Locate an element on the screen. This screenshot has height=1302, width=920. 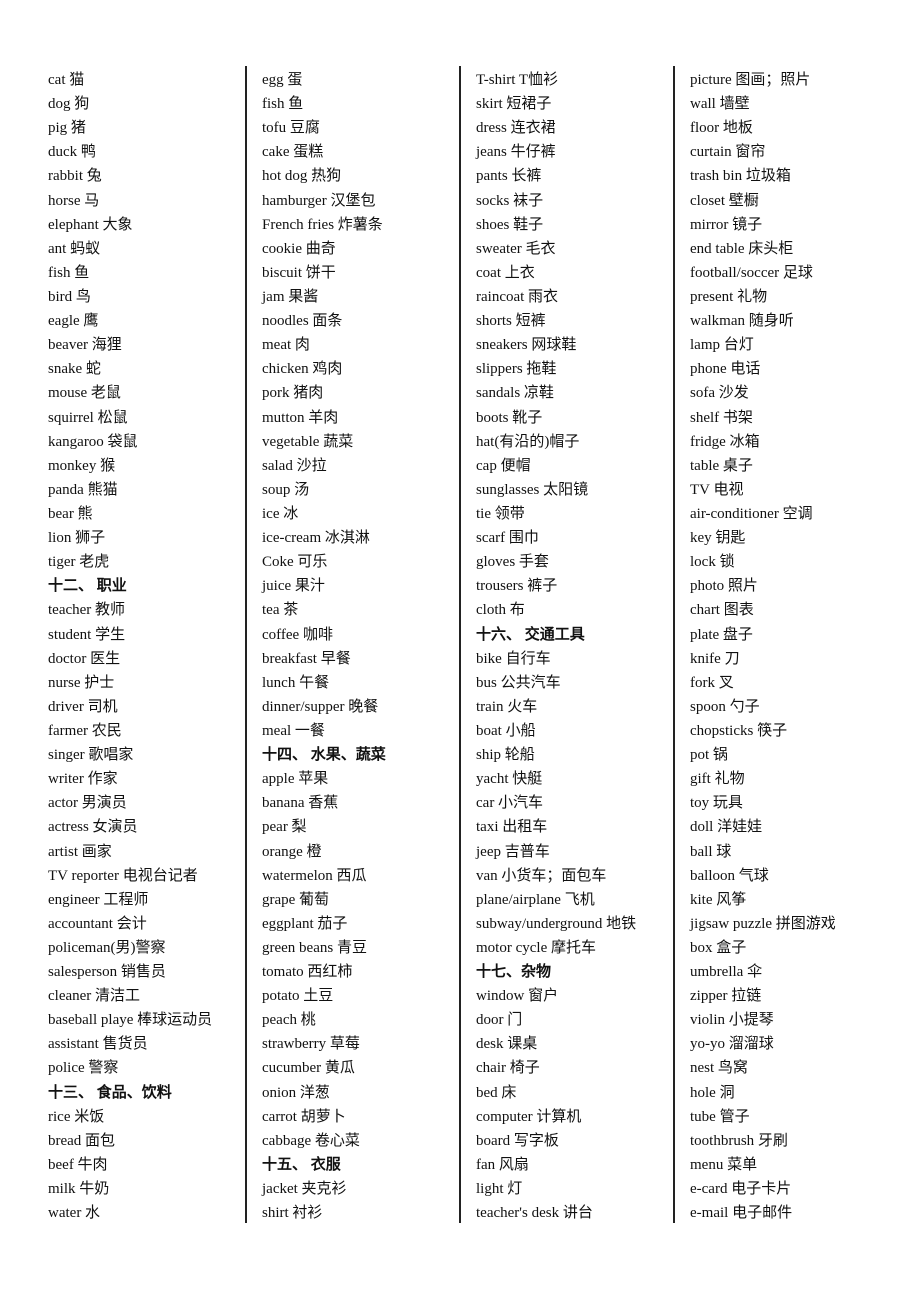
vocabulary-entry: boat 小船 is located at coordinates (506, 730).